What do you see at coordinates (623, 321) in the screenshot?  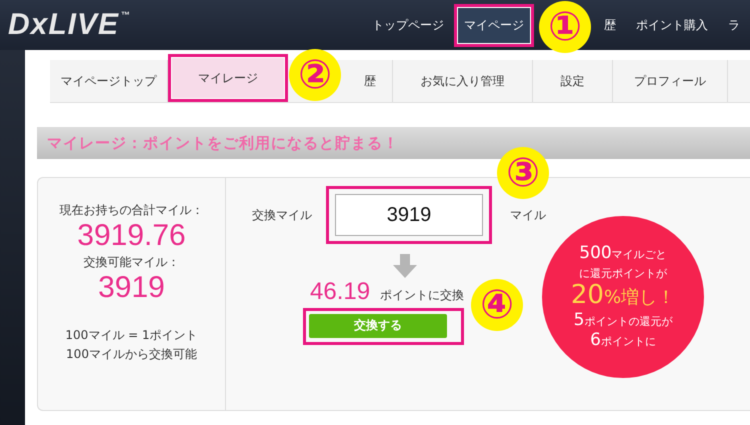 I see `promo-text: 5ポイントの還元が` at bounding box center [623, 321].